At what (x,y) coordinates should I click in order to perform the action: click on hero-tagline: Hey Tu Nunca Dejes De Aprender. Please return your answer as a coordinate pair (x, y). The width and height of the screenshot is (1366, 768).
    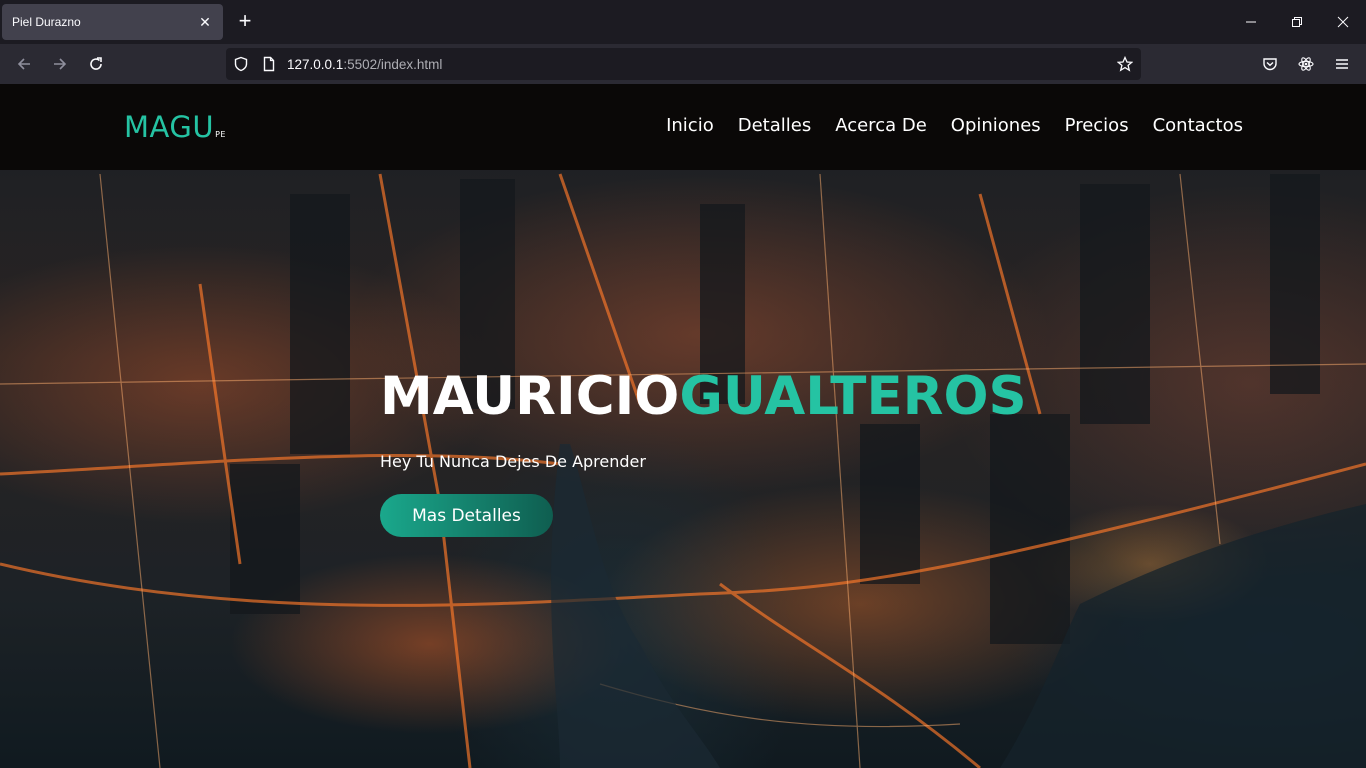
    Looking at the image, I should click on (513, 461).